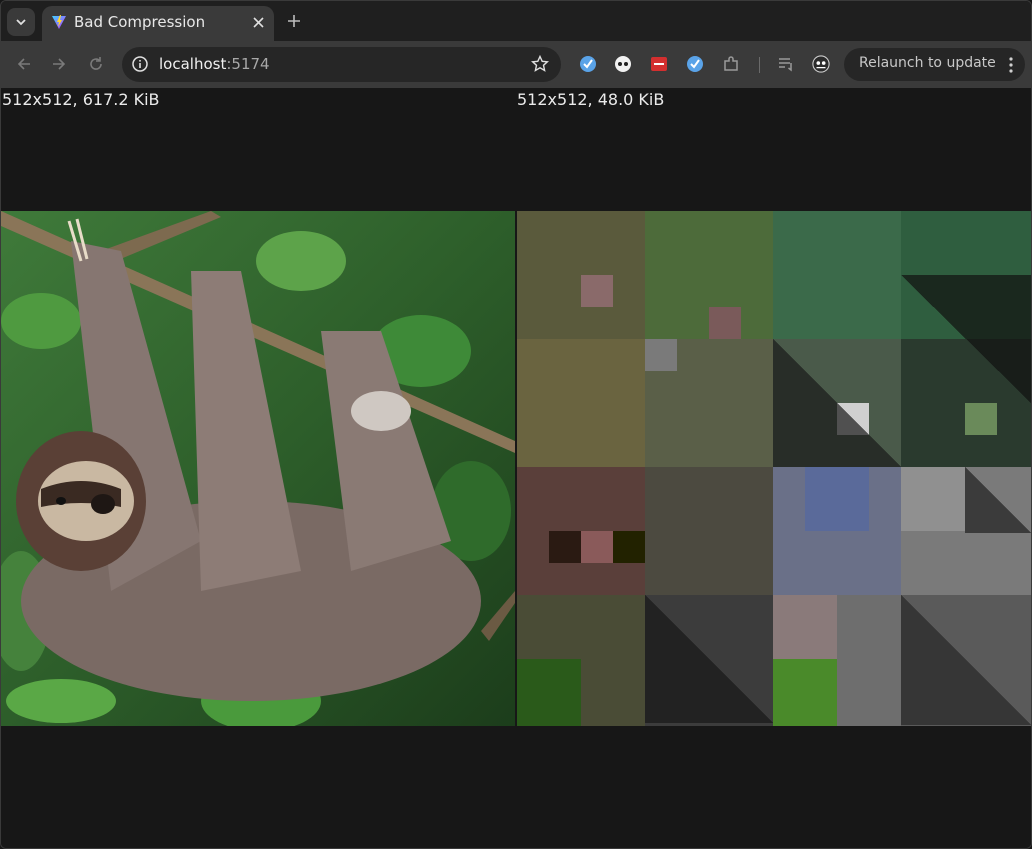 The width and height of the screenshot is (1032, 849). I want to click on relaunch-label: Relaunch to update, so click(927, 63).